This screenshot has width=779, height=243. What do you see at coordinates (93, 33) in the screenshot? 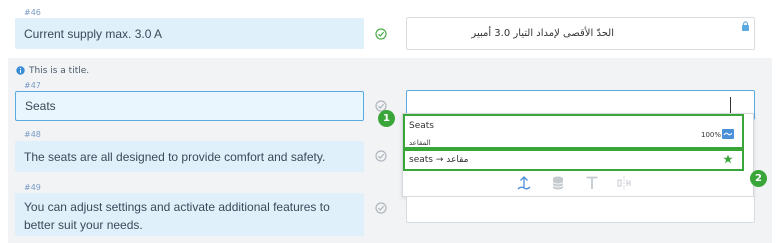
I see `source-text: Current supply max. 3.0 A` at bounding box center [93, 33].